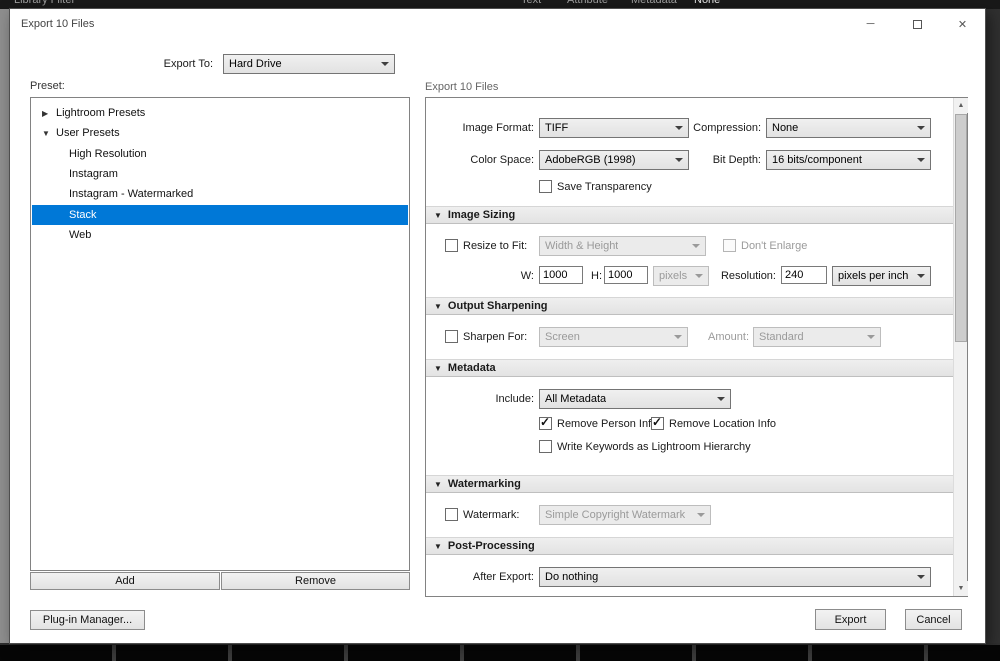 This screenshot has width=1000, height=661. Describe the element at coordinates (502, 160) in the screenshot. I see `color-space-label: Color Space:` at that location.